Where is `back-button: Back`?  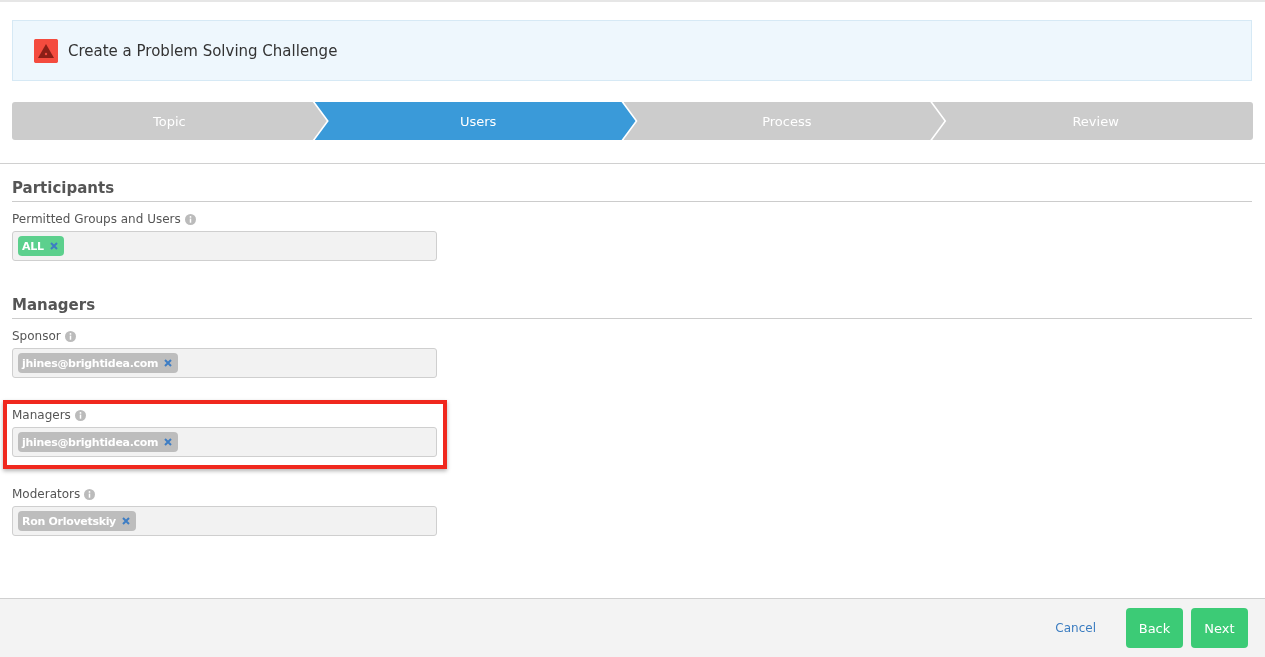
back-button: Back is located at coordinates (1154, 628).